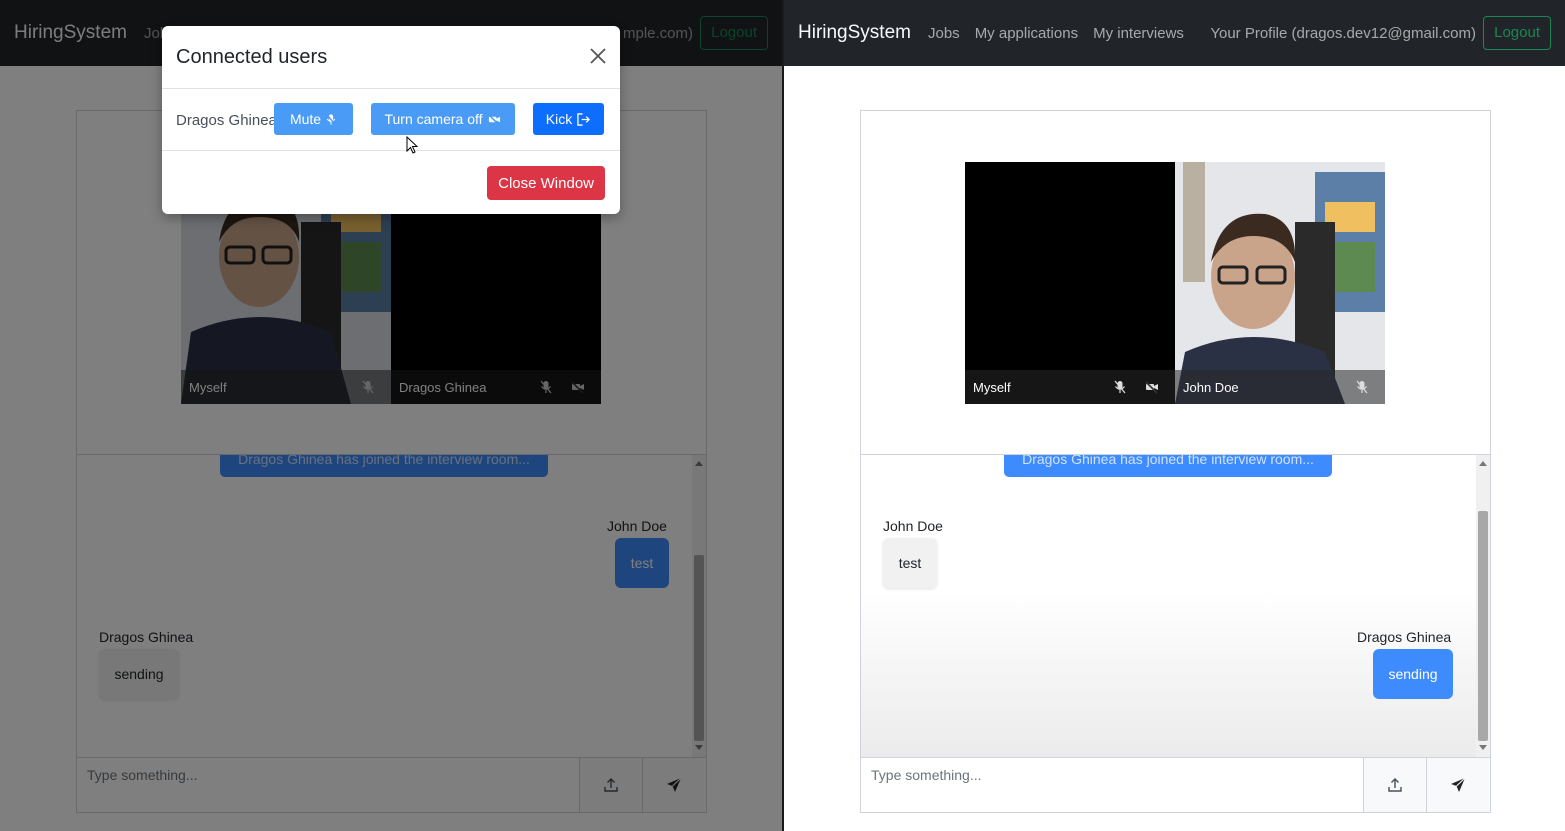  I want to click on message-sender: Dragos Ghinea, so click(1404, 637).